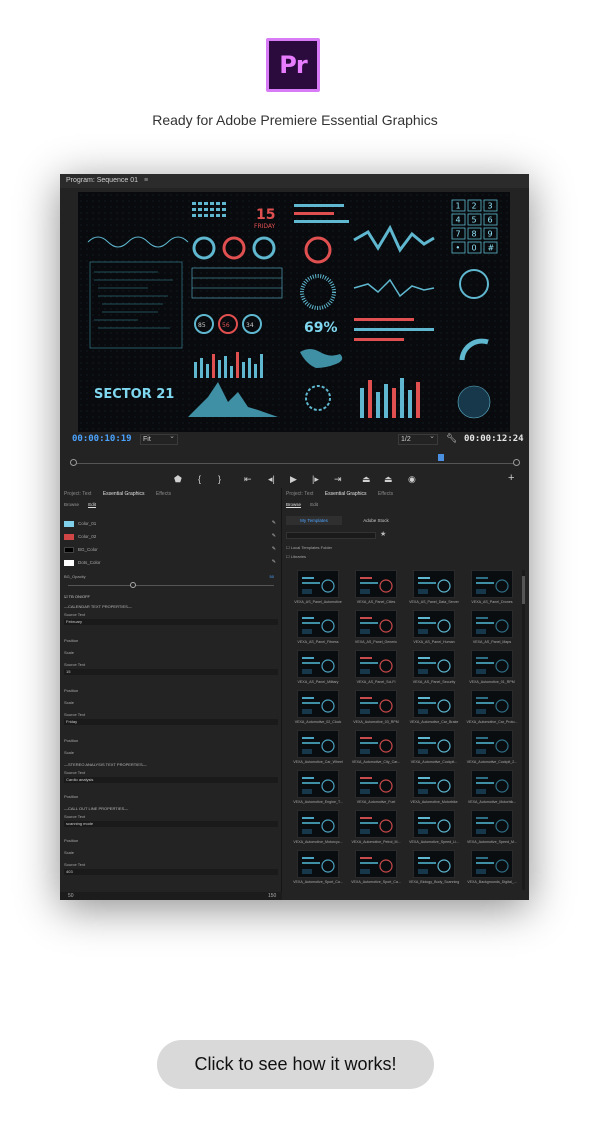 This screenshot has width=590, height=1143. Describe the element at coordinates (318, 629) in the screenshot. I see `template-thumbnail: VEXA_AS_Panel_Fitness` at that location.